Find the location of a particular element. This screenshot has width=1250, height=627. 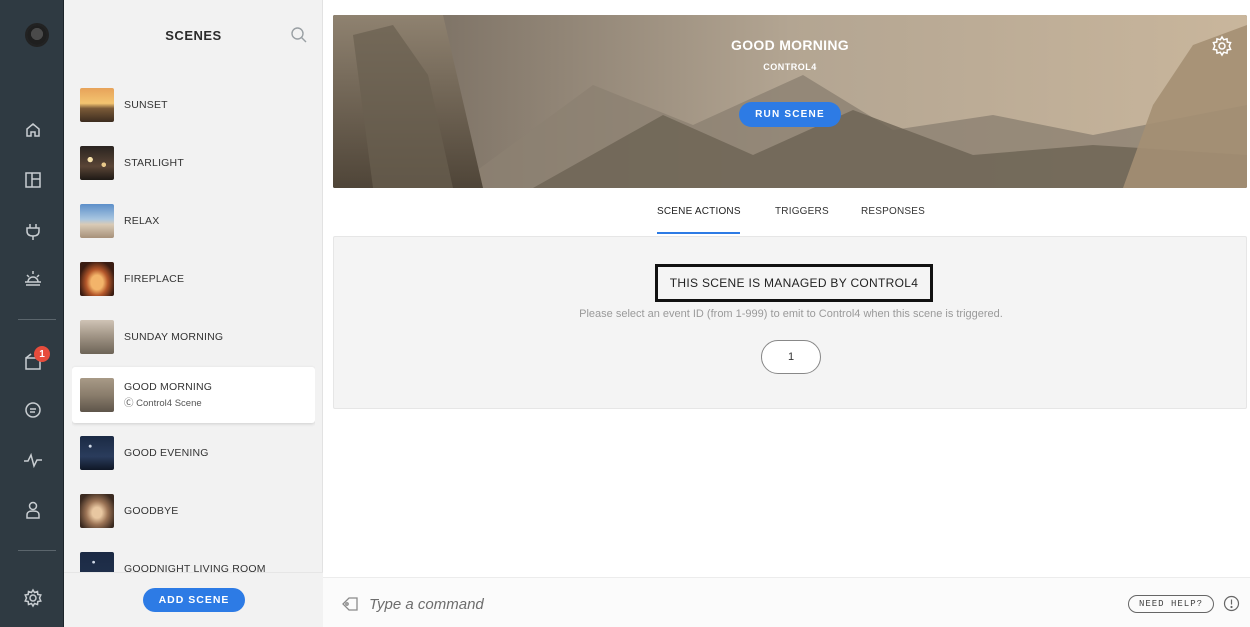

scene-name: SUNDAY MORNING is located at coordinates (174, 337).